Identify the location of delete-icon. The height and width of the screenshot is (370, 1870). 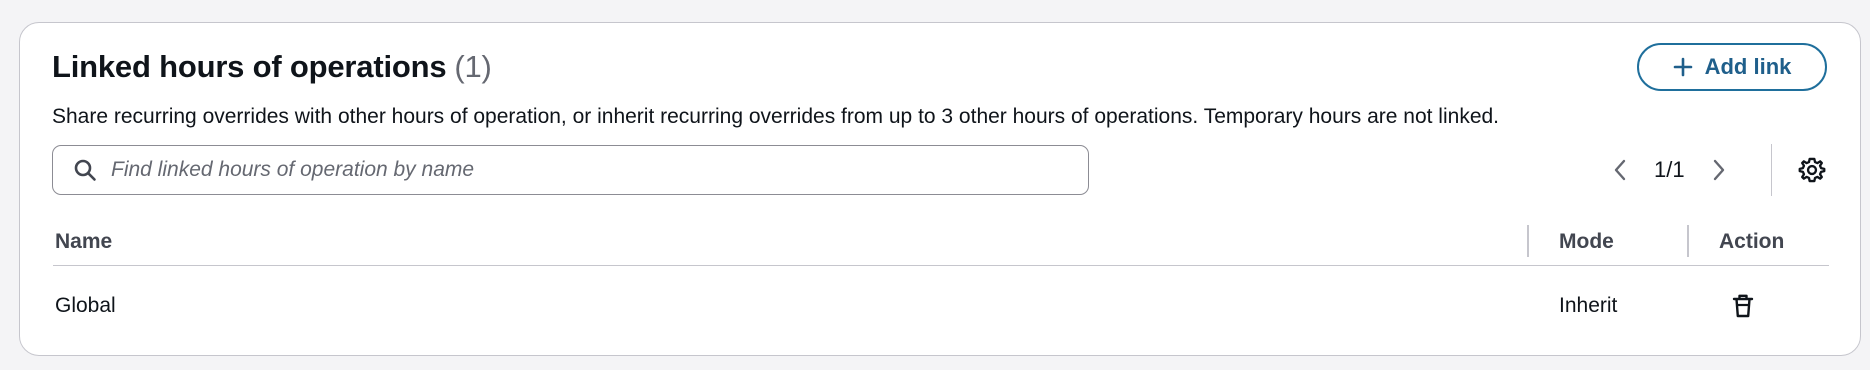
(1743, 306).